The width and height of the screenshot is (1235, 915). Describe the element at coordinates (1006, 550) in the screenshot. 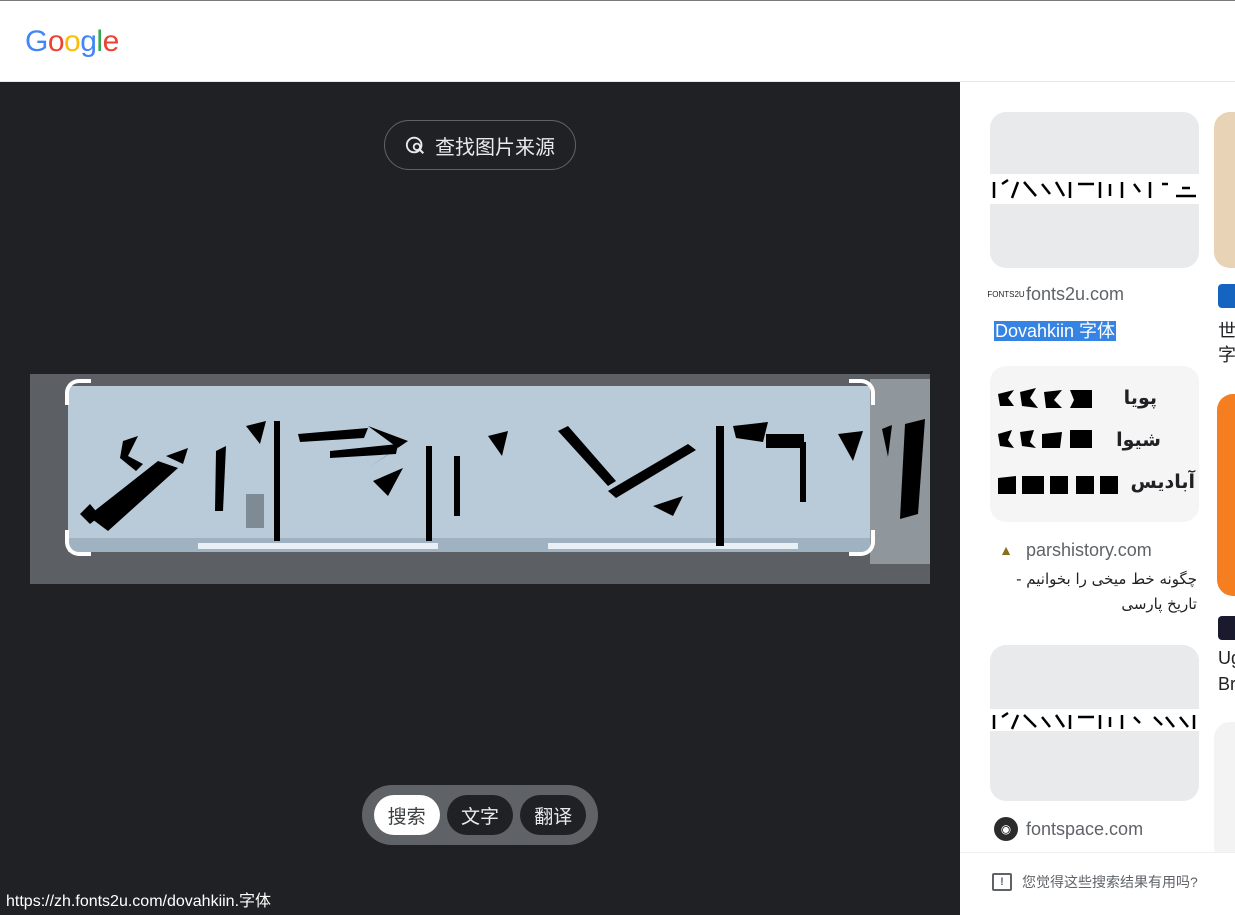

I see `parshistory-icon: ▲` at that location.